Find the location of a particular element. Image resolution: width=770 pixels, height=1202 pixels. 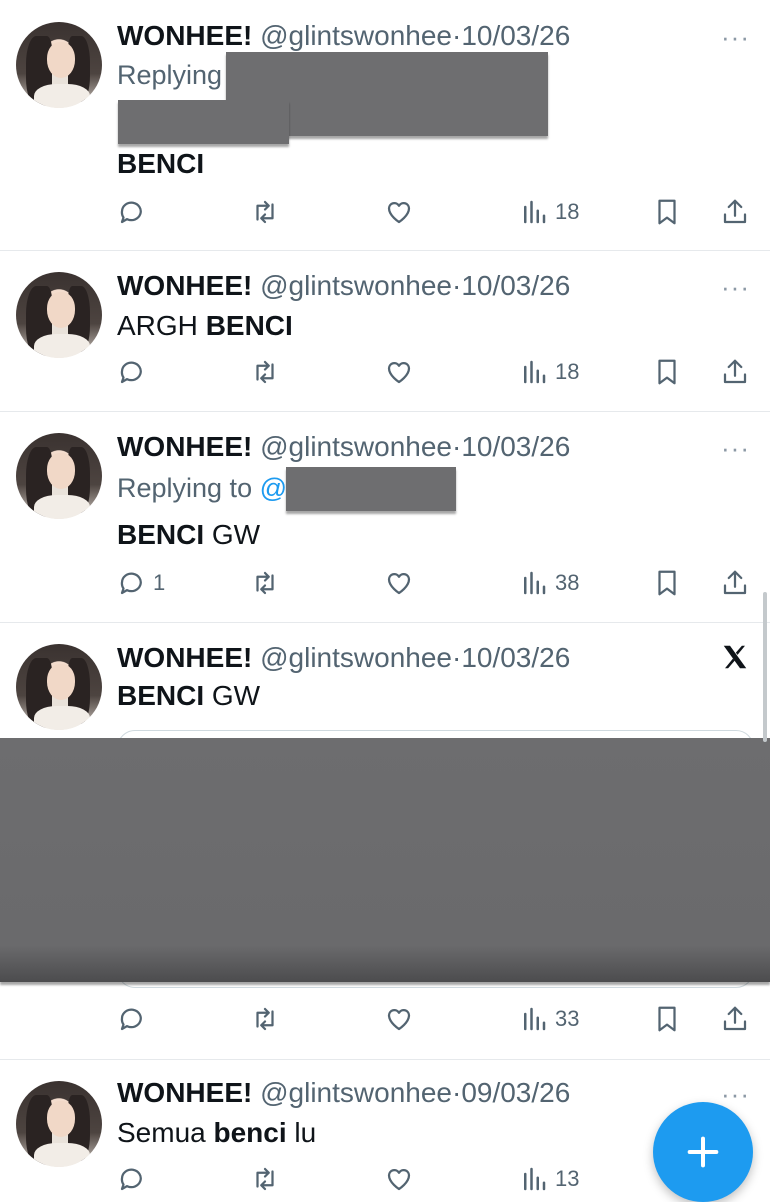

timestamp: 09/03/26 is located at coordinates (515, 1092).